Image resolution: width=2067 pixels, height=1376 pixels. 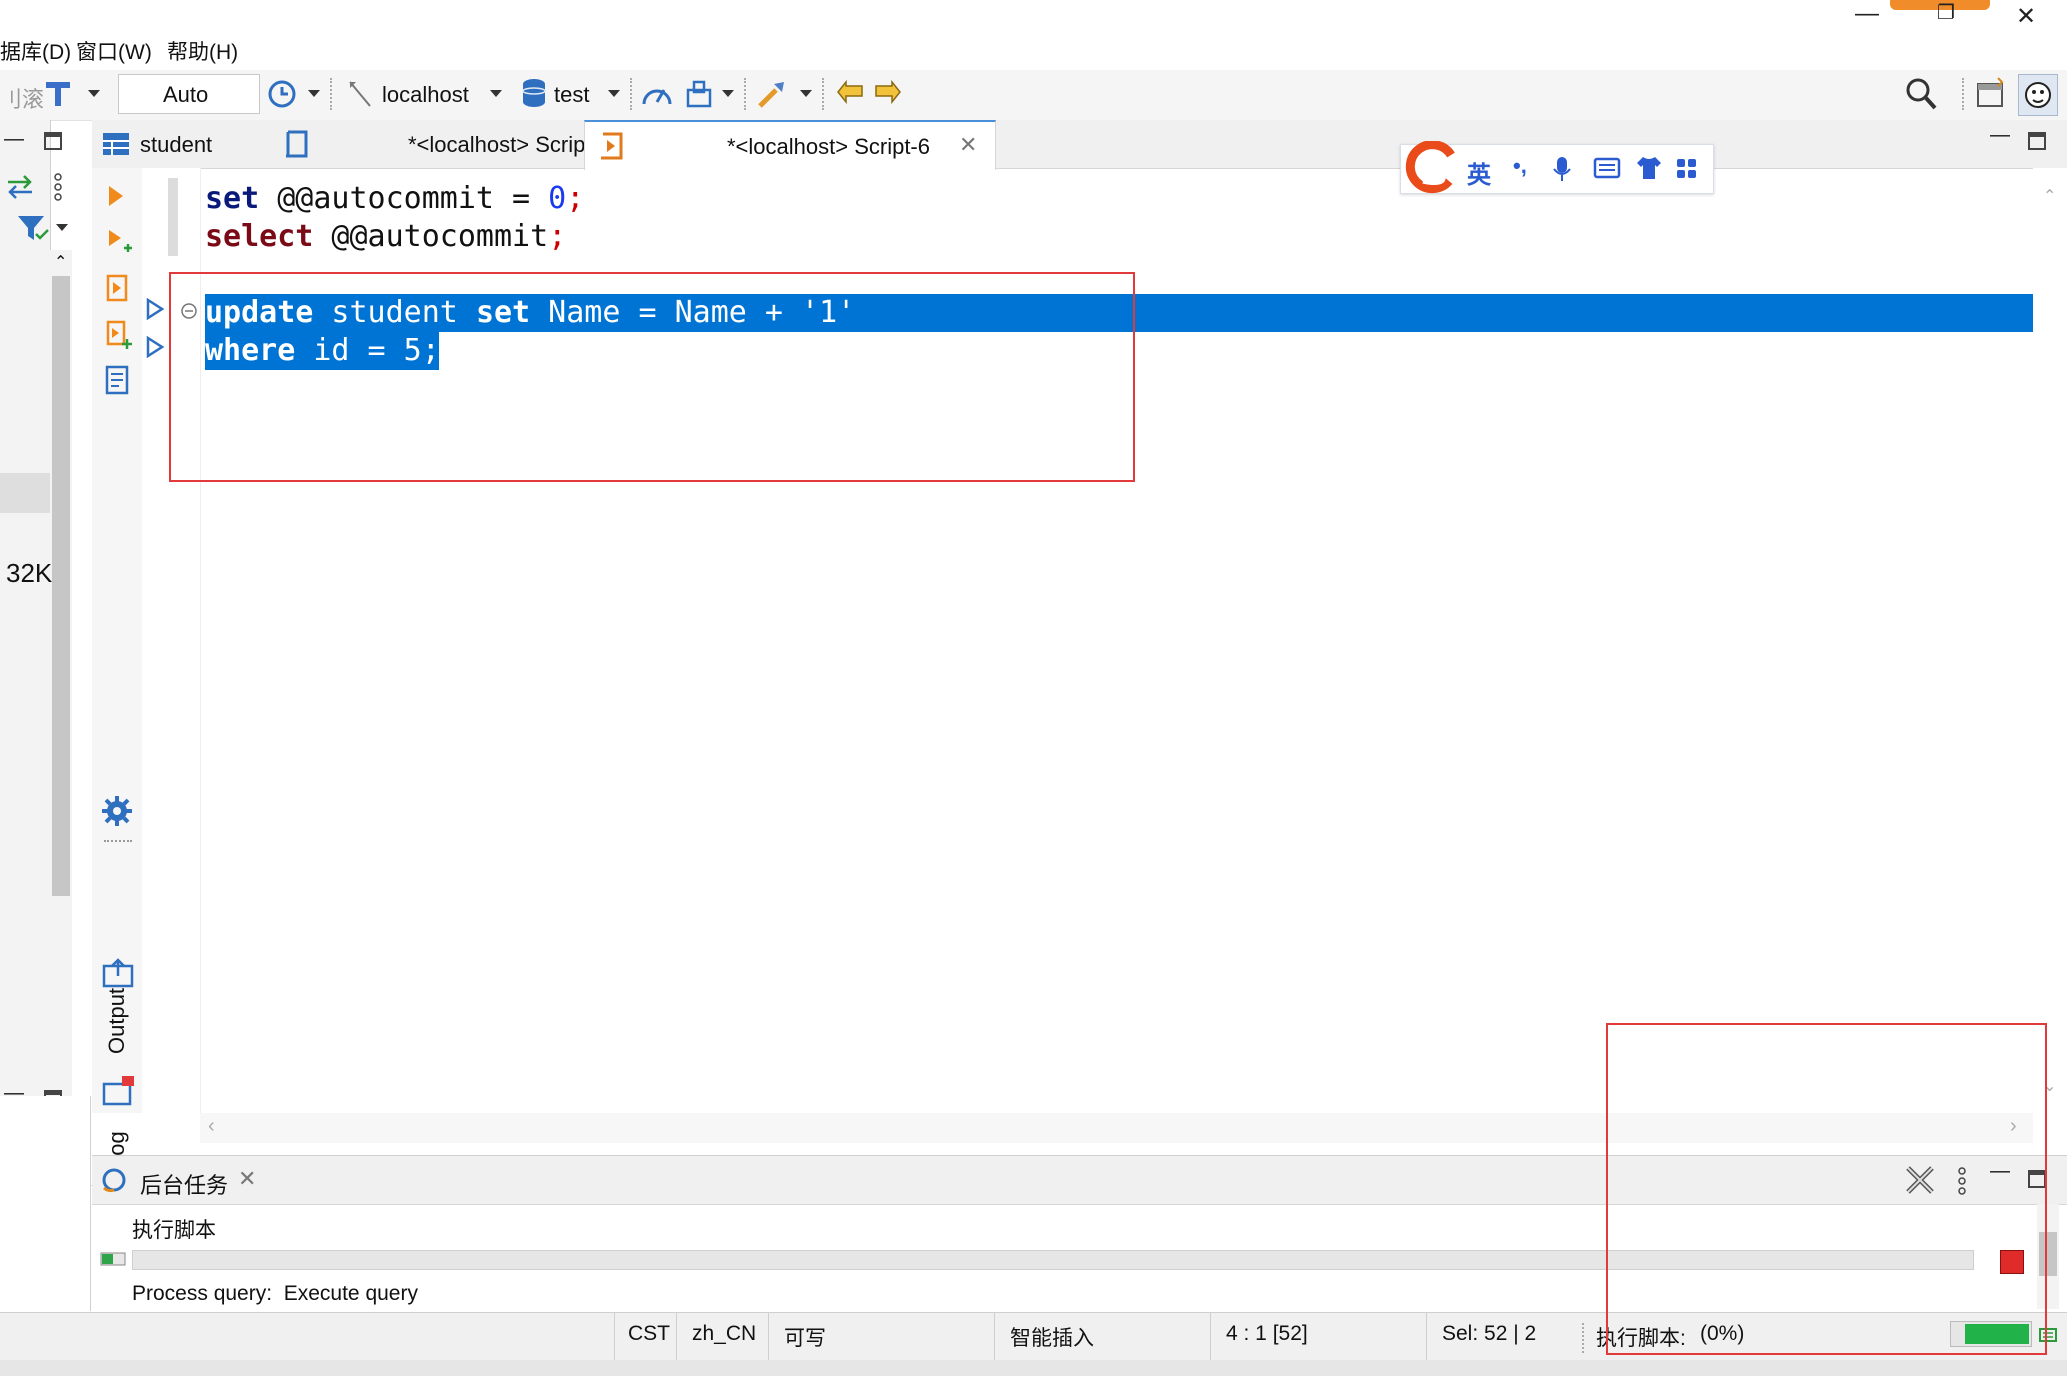 I want to click on tab-close-icon: ✕, so click(x=968, y=145).